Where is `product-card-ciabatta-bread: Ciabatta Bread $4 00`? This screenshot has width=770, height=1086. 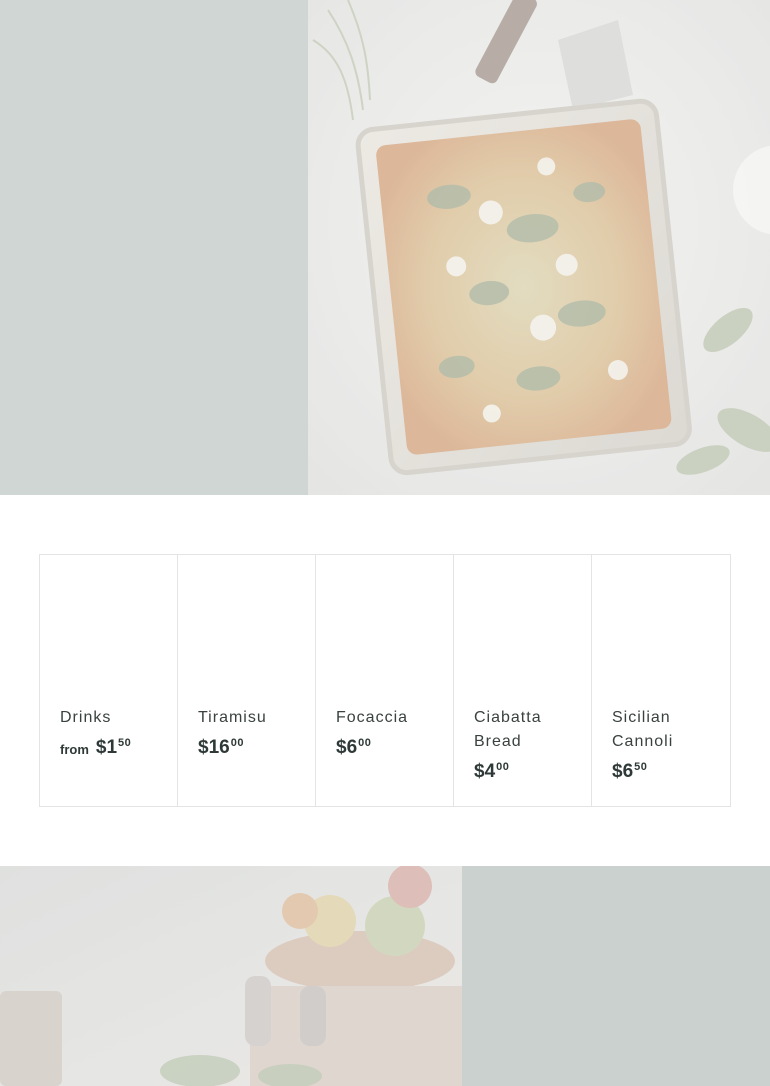 product-card-ciabatta-bread: Ciabatta Bread $4 00 is located at coordinates (523, 680).